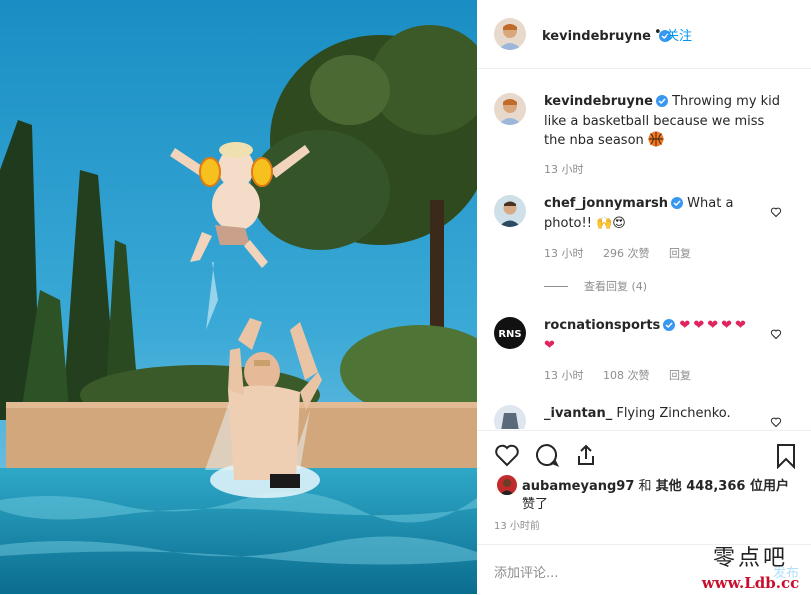  I want to click on liker-avatar, so click(507, 485).